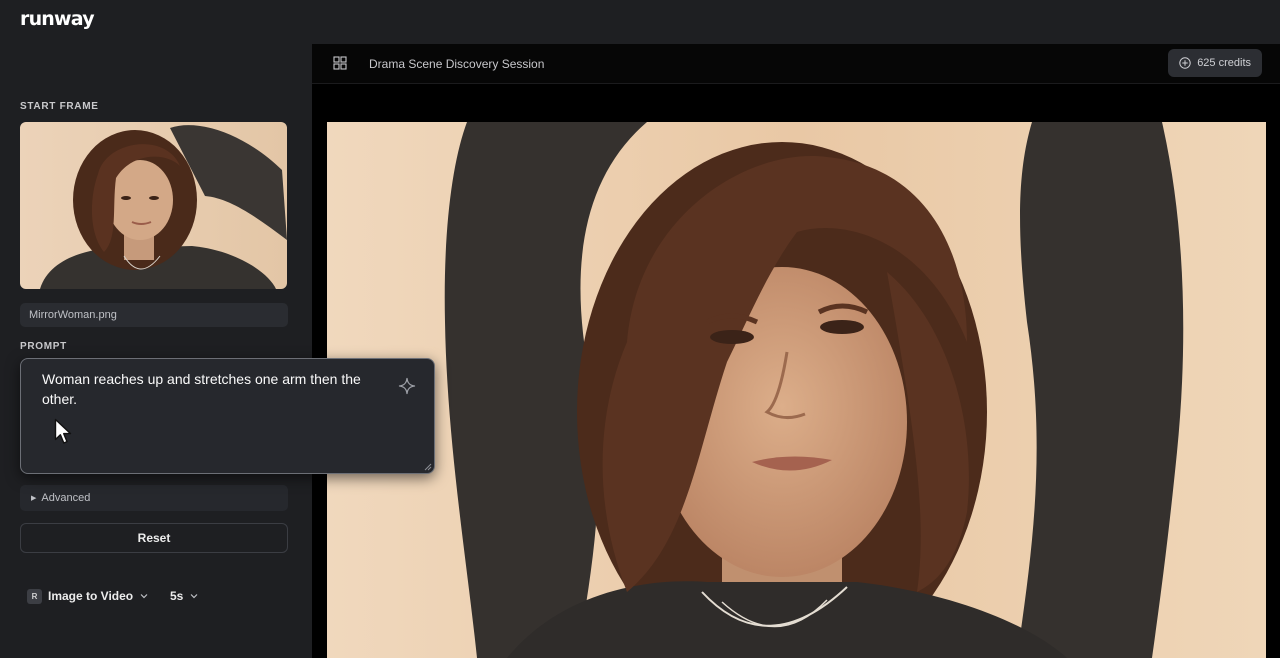 This screenshot has height=658, width=1280. What do you see at coordinates (456, 64) in the screenshot?
I see `session-title: Drama Scene Discovery Session` at bounding box center [456, 64].